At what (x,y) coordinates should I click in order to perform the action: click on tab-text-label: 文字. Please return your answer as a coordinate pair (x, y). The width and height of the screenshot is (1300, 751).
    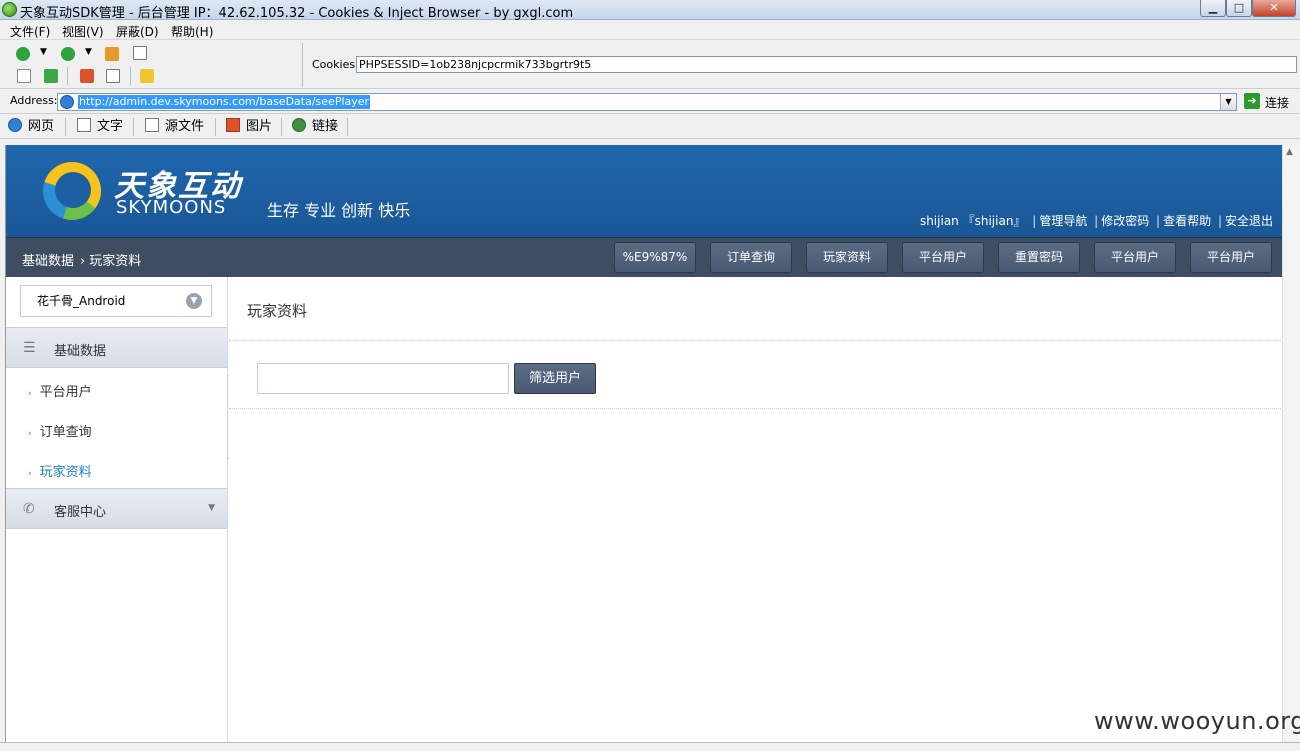
    Looking at the image, I should click on (110, 126).